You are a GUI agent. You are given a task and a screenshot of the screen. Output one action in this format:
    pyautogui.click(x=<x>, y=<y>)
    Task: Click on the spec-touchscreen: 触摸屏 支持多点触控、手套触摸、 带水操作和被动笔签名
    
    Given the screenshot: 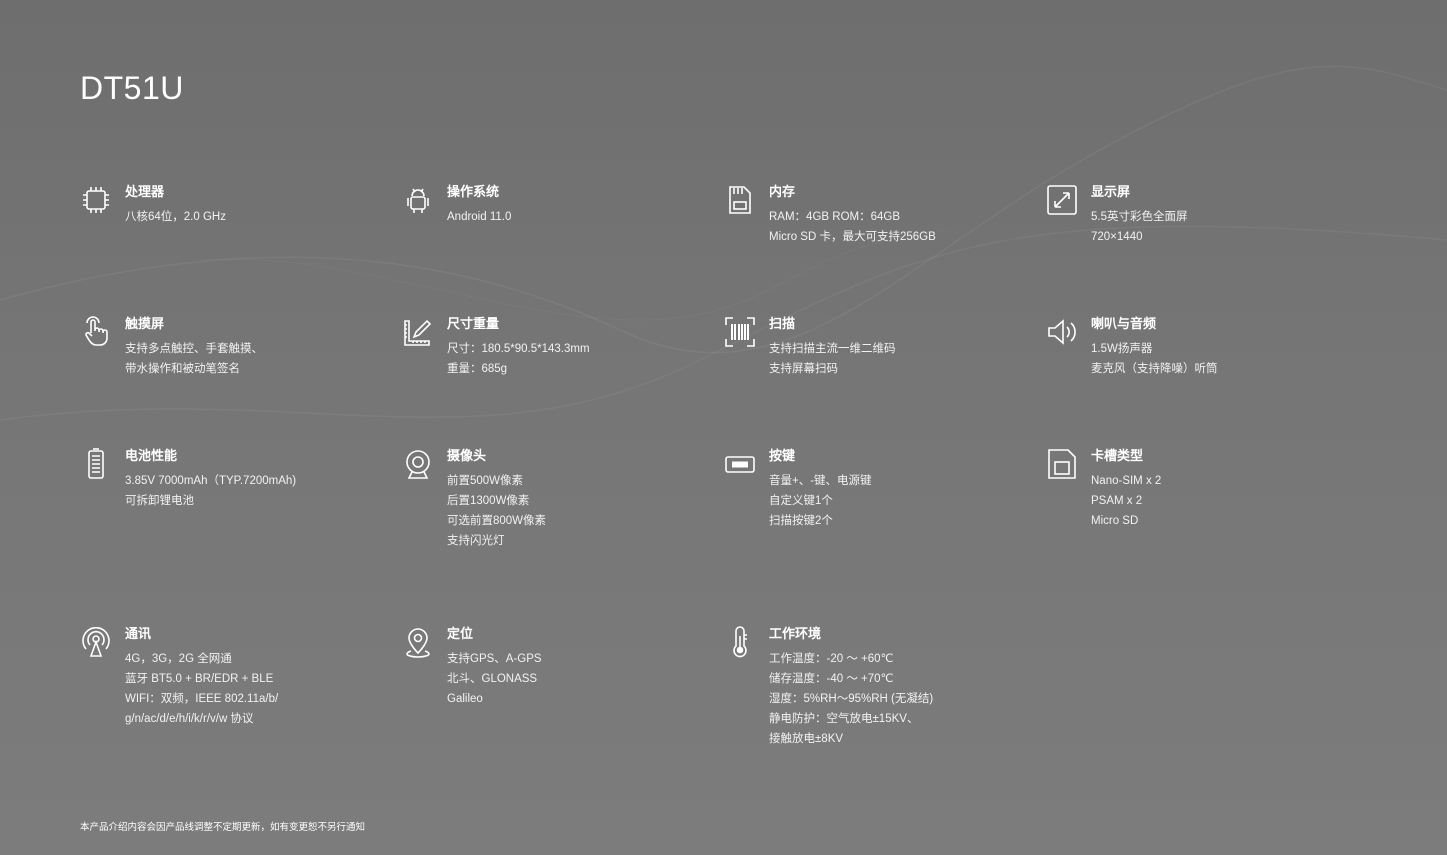 What is the action you would take?
    pyautogui.click(x=230, y=381)
    